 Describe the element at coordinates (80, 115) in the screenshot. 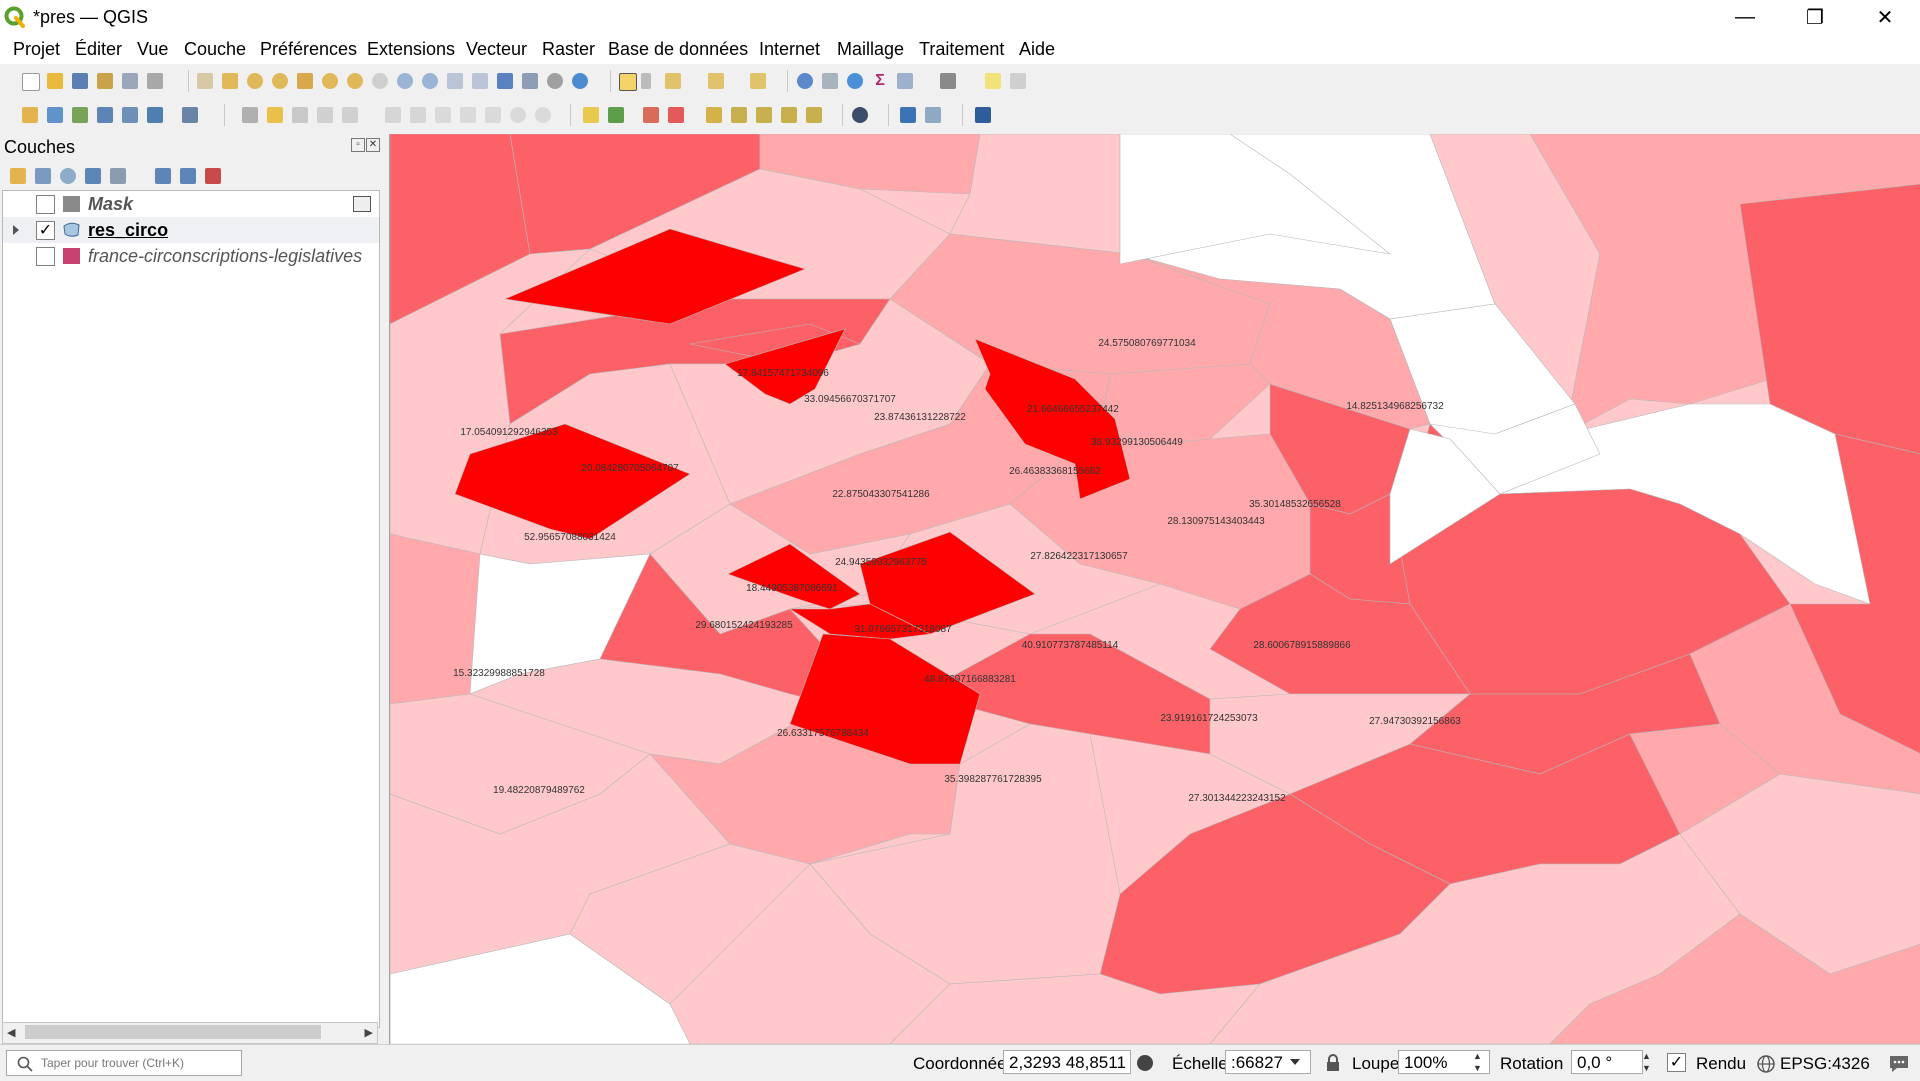

I see `add-delimited-text-icon` at that location.